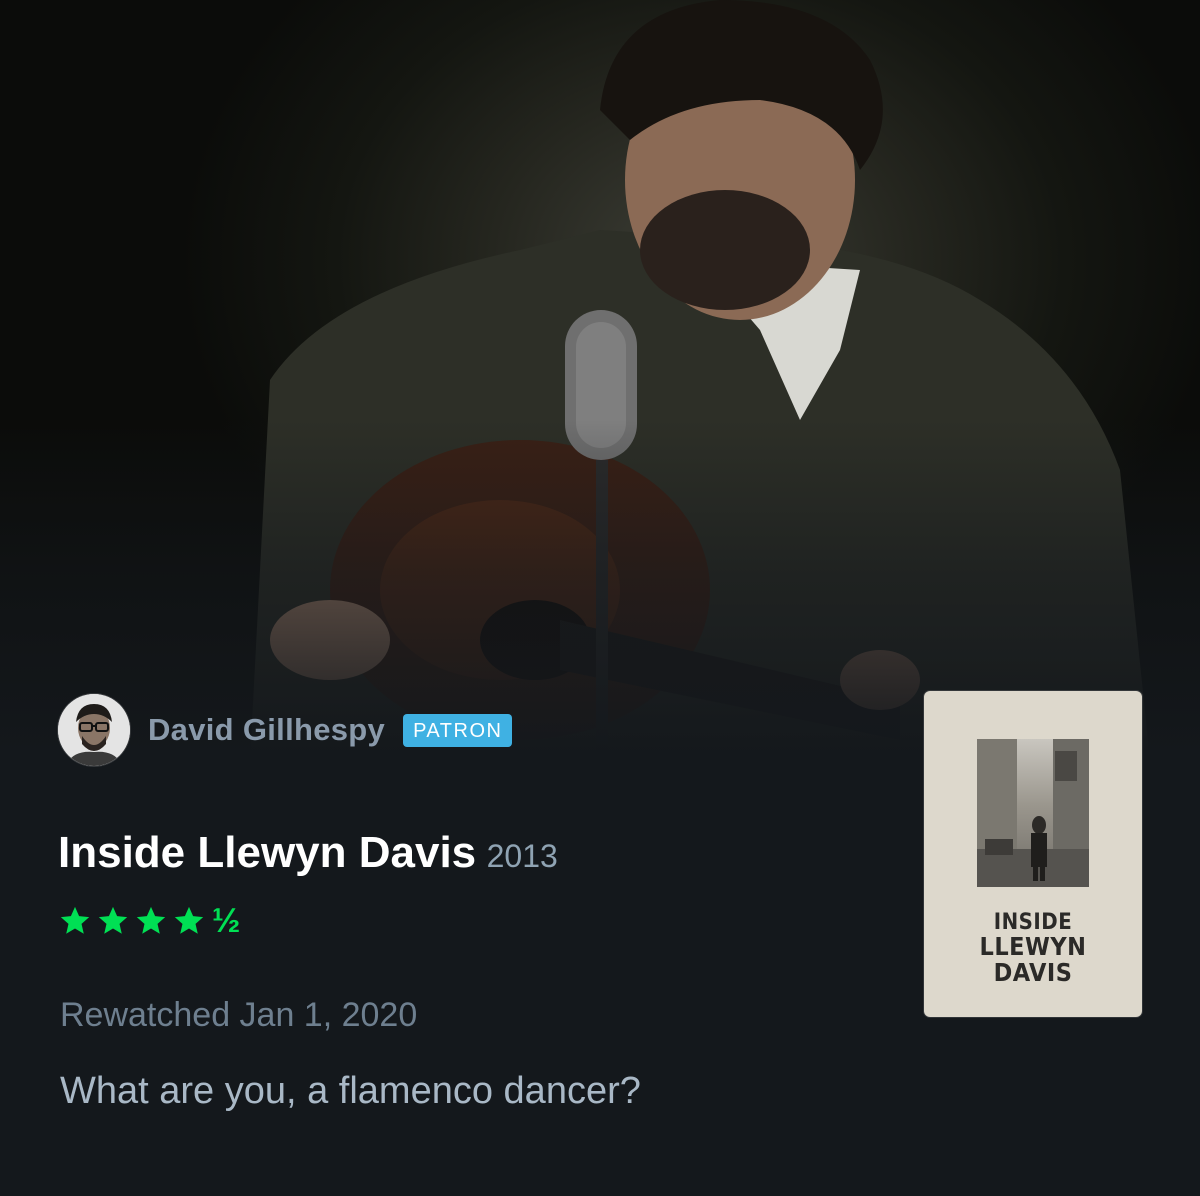  I want to click on watch-date: Rewatched Jan 1, 2020, so click(239, 1015).